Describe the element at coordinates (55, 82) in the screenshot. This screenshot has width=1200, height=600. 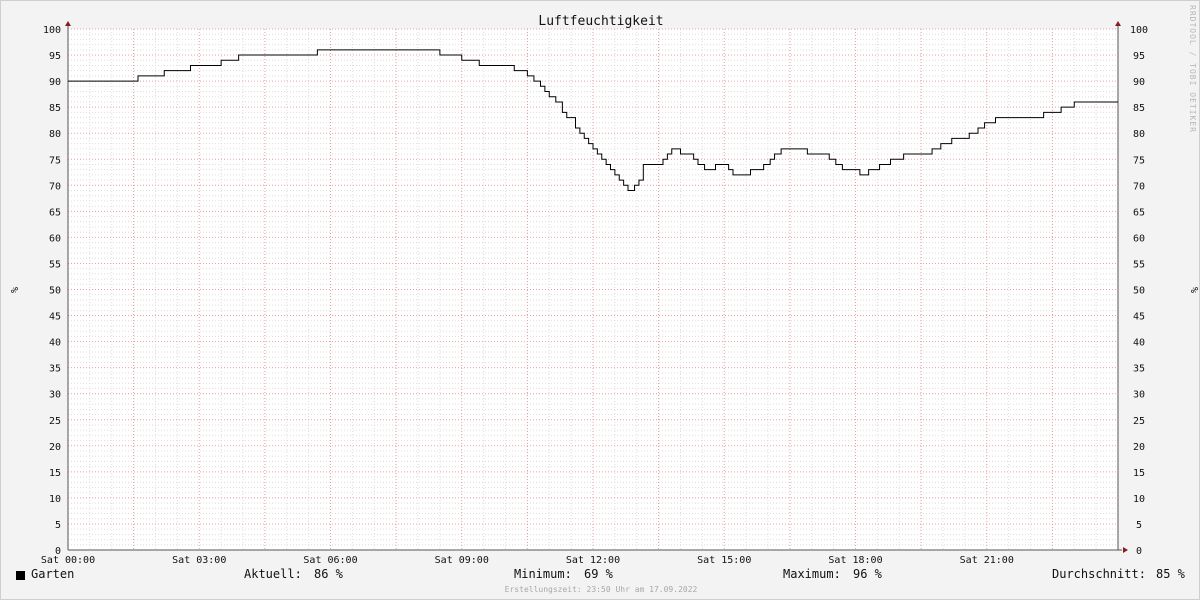
I see `y-tick-label-left: 90` at that location.